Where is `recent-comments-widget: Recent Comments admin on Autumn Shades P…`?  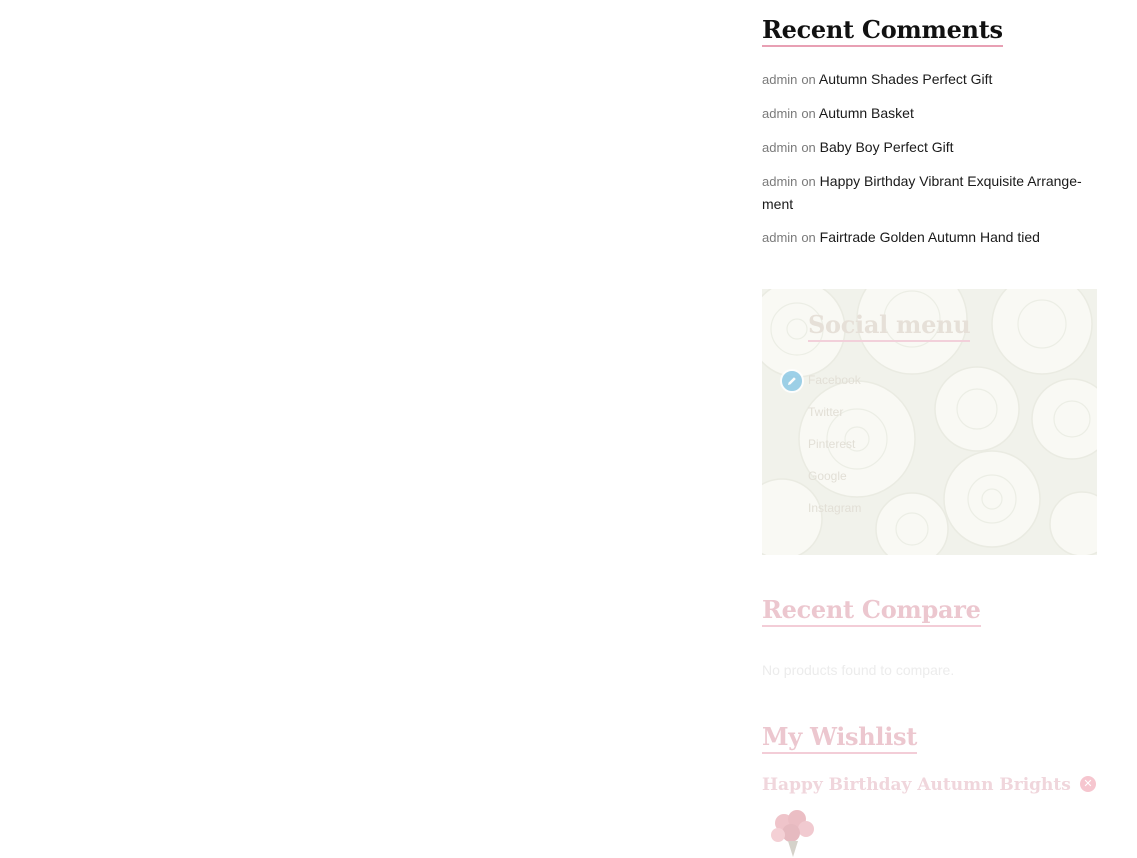 recent-comments-widget: Recent Comments admin on Autumn Shades P… is located at coordinates (929, 130).